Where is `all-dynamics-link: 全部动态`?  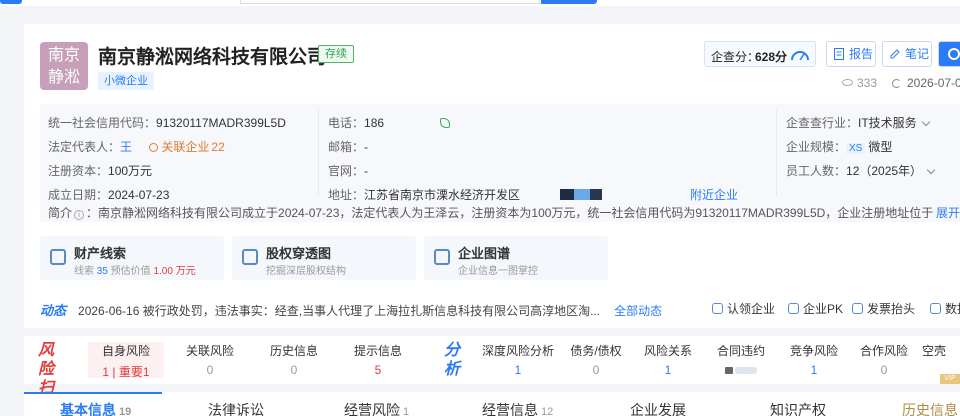
all-dynamics-link: 全部动态 is located at coordinates (638, 311).